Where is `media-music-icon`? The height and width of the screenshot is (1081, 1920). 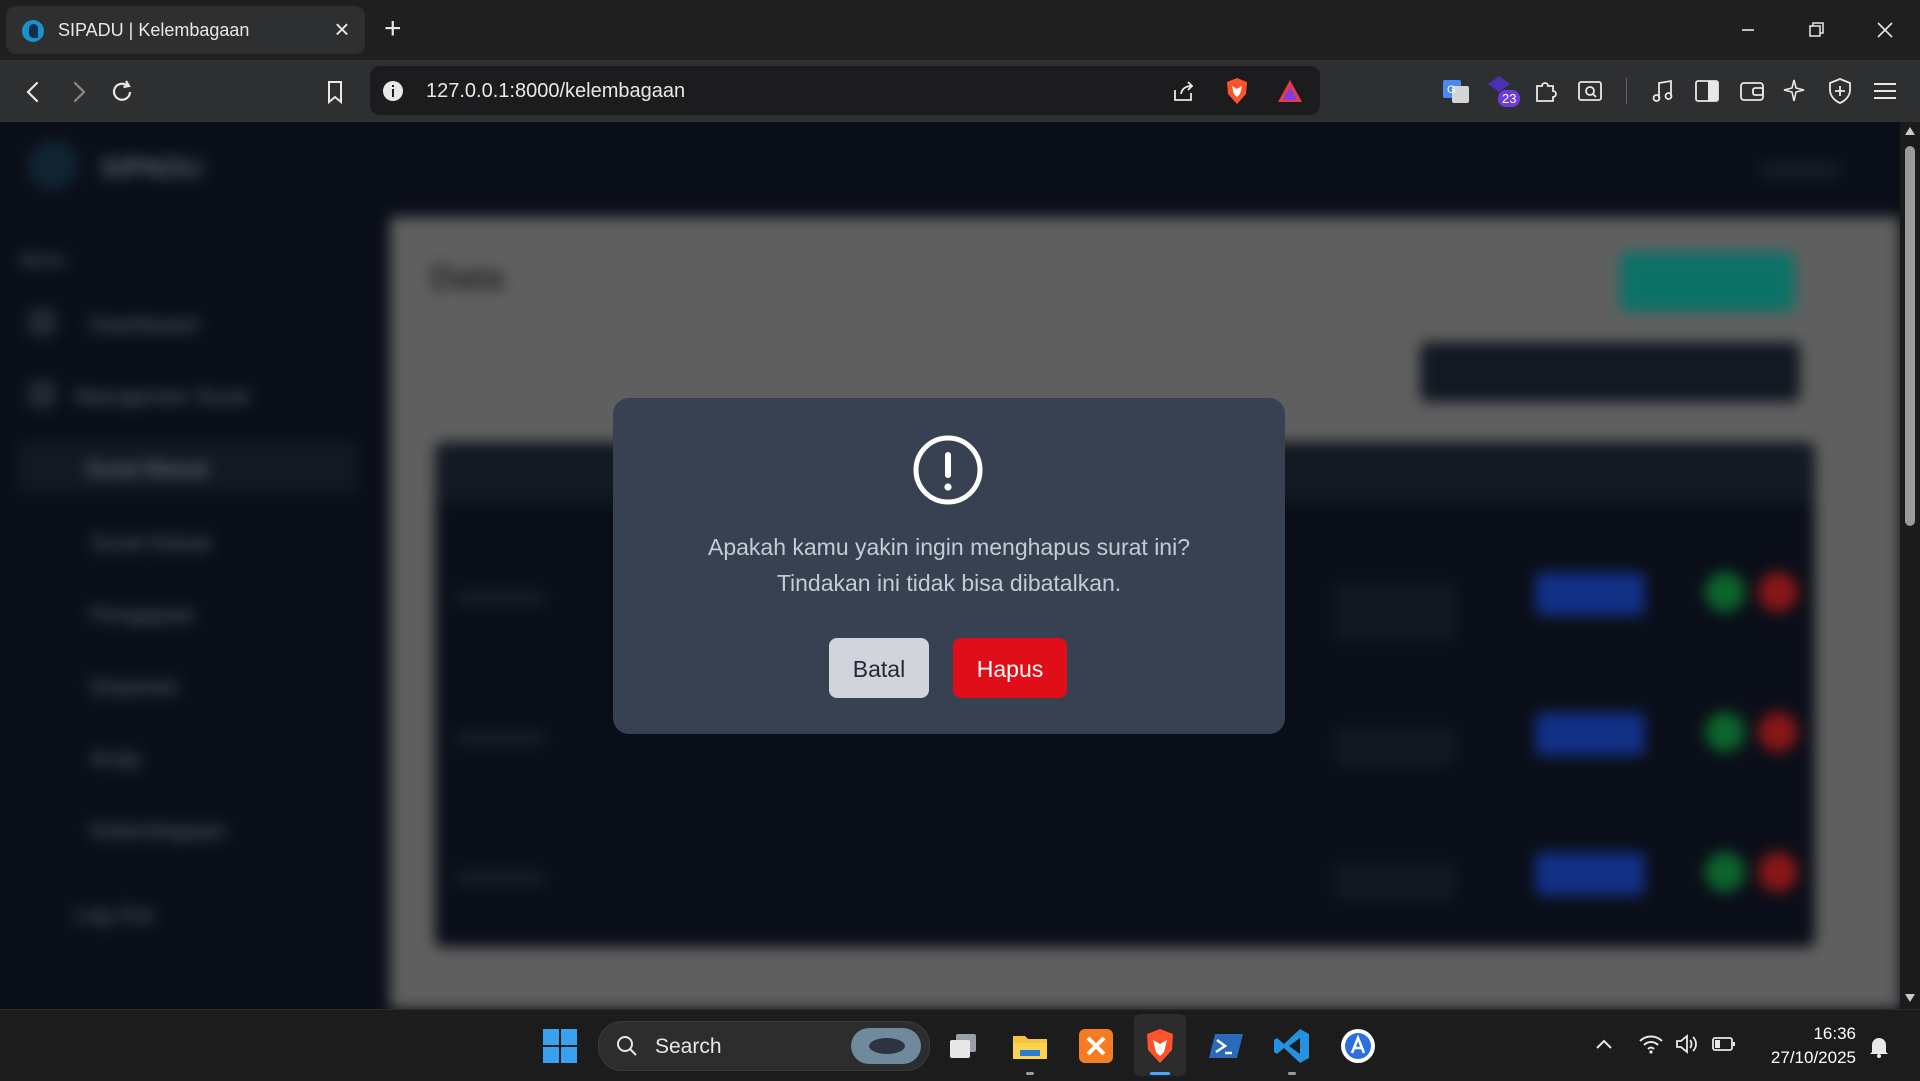
media-music-icon is located at coordinates (1663, 91).